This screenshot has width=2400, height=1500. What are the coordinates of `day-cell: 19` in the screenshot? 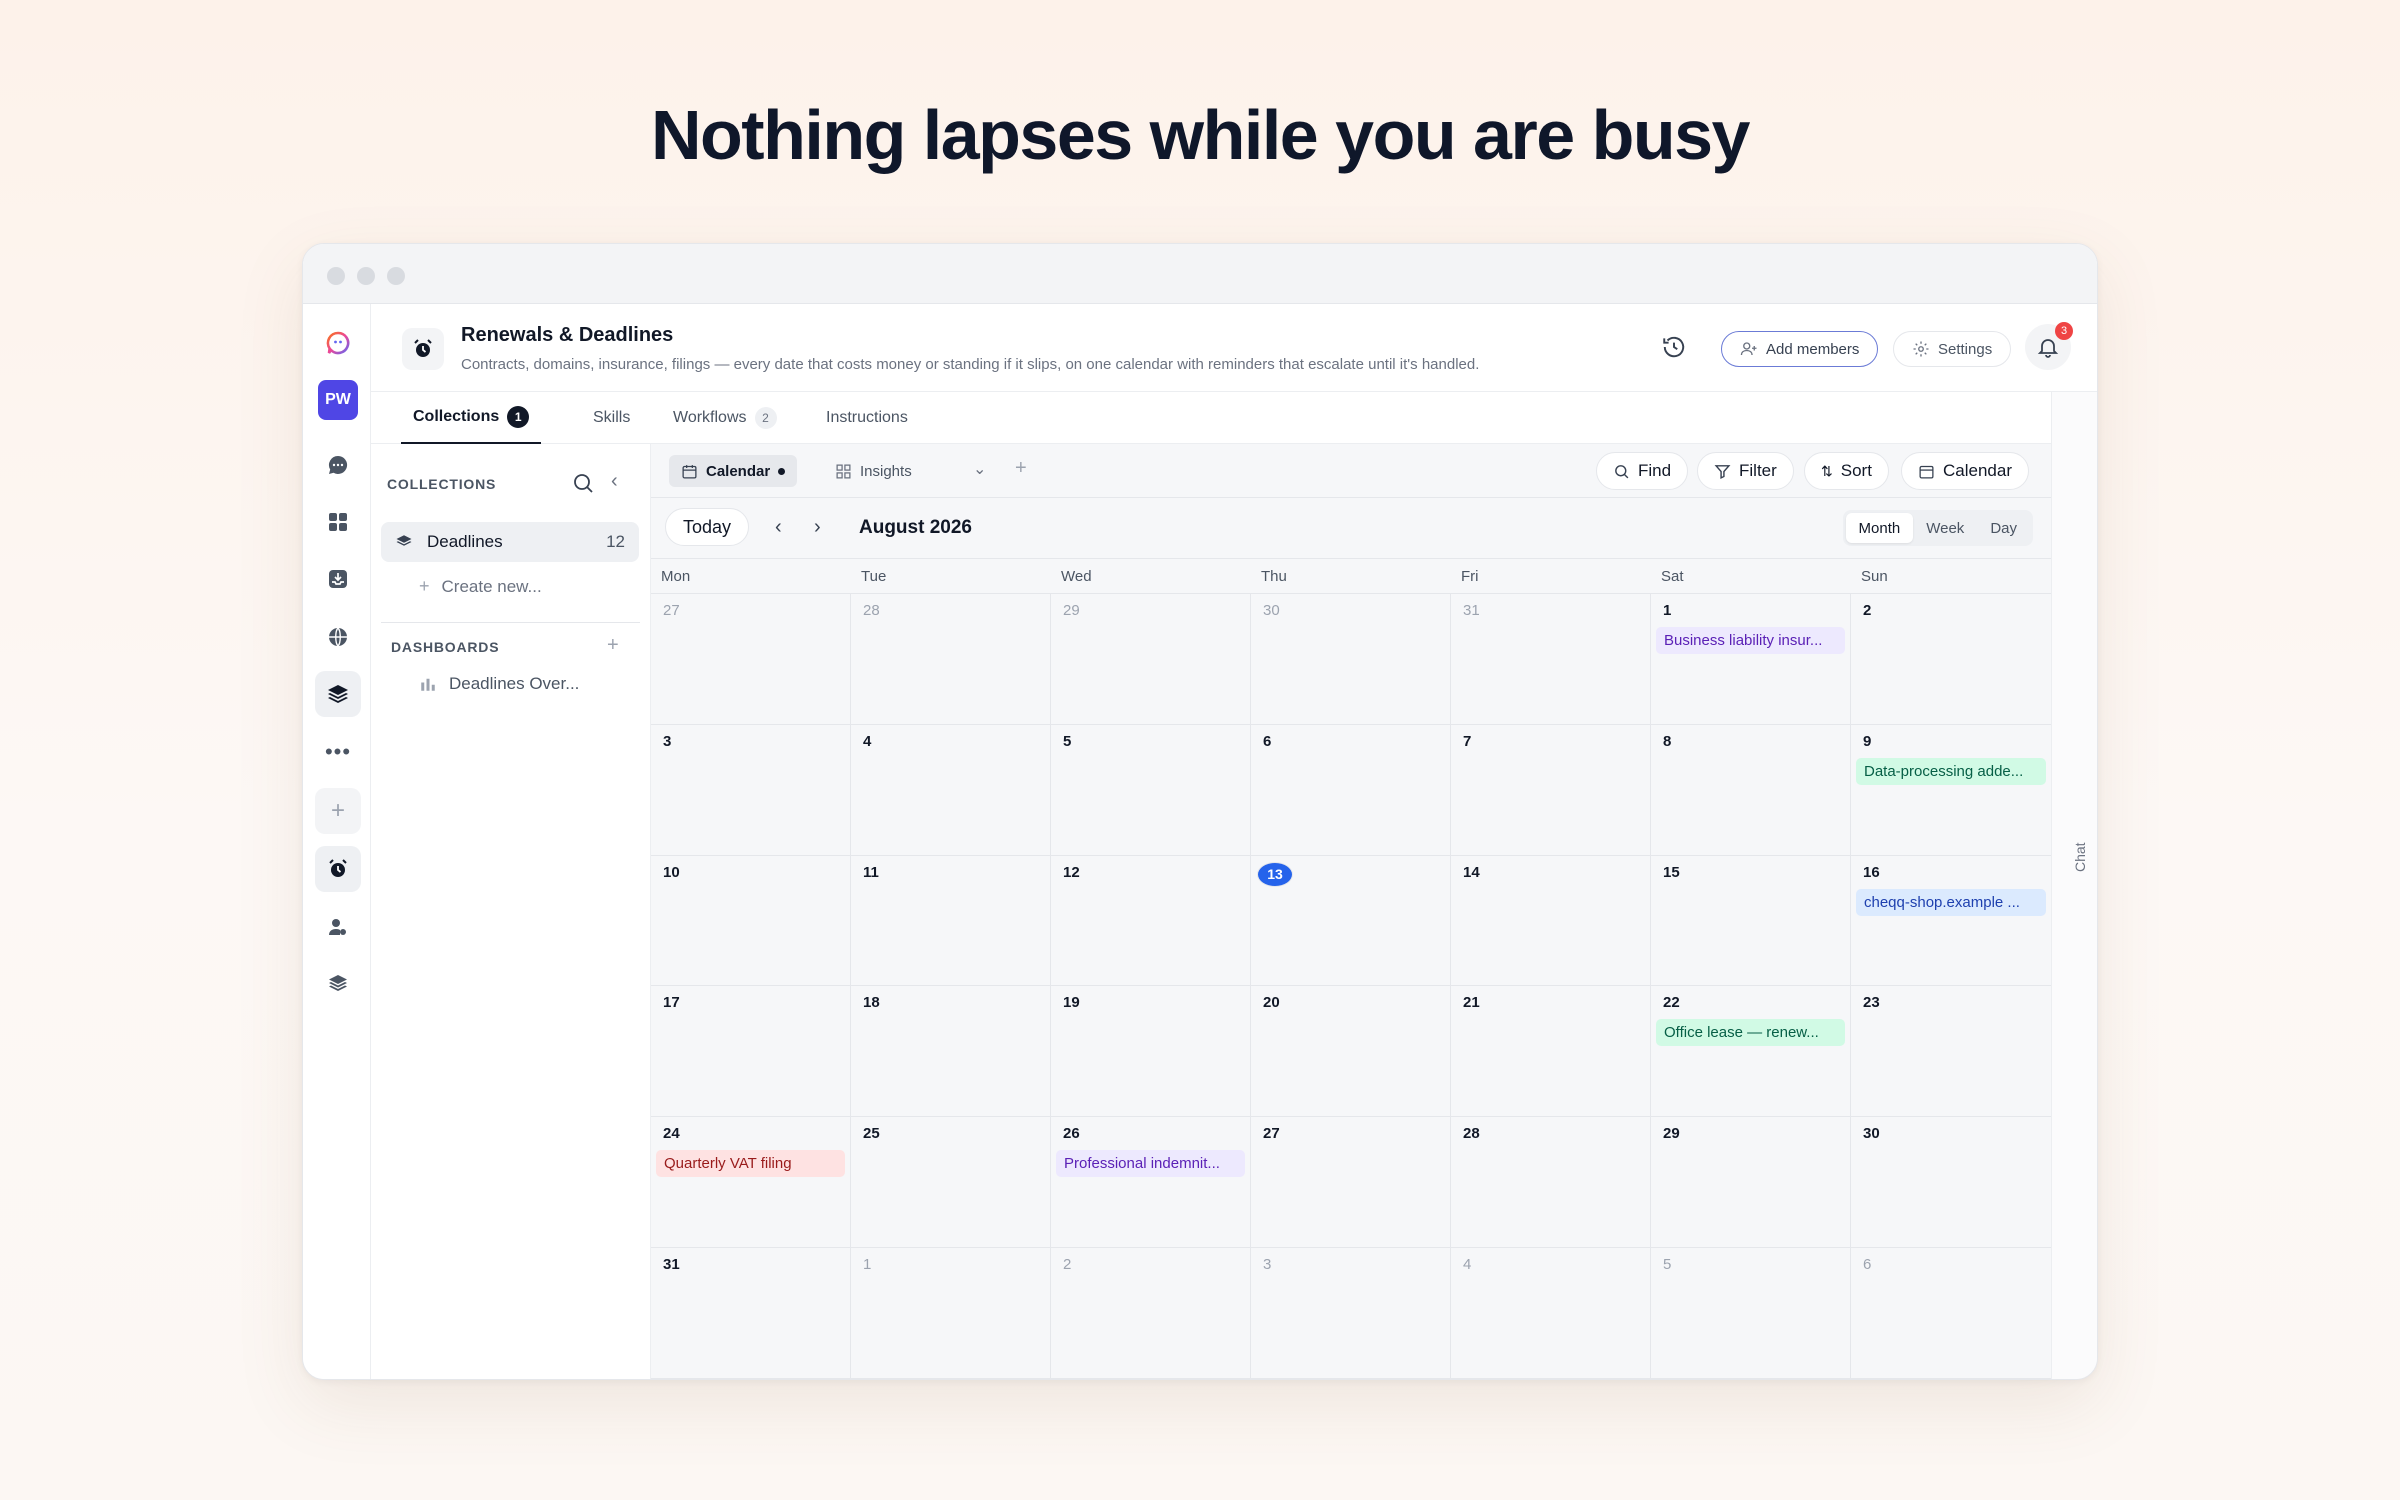 It's located at (1151, 1052).